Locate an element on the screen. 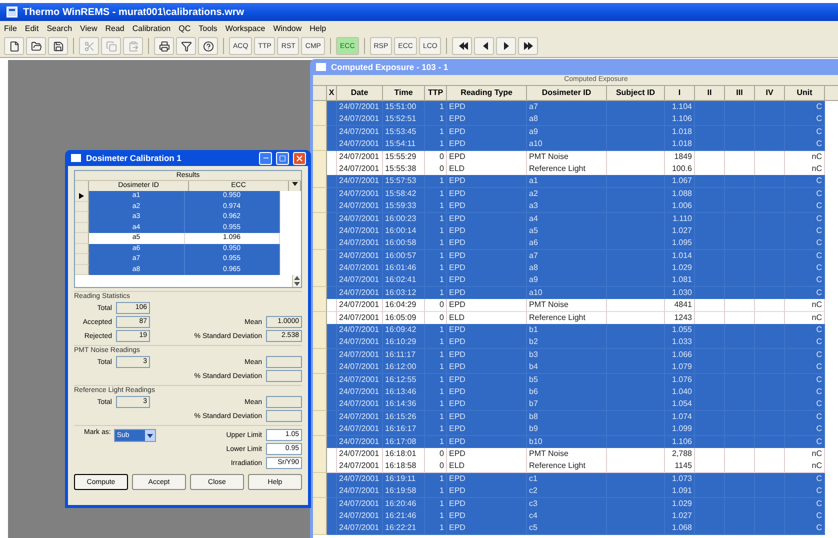 Image resolution: width=838 pixels, height=538 pixels. window-icon is located at coordinates (321, 67).